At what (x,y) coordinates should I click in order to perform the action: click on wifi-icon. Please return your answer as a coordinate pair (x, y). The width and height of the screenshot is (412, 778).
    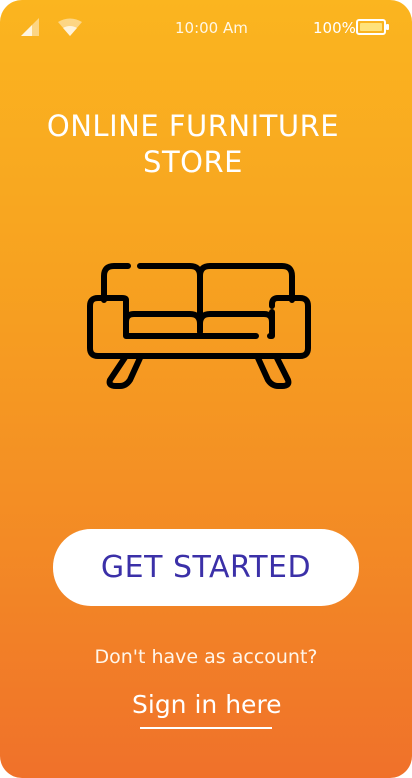
    Looking at the image, I should click on (70, 29).